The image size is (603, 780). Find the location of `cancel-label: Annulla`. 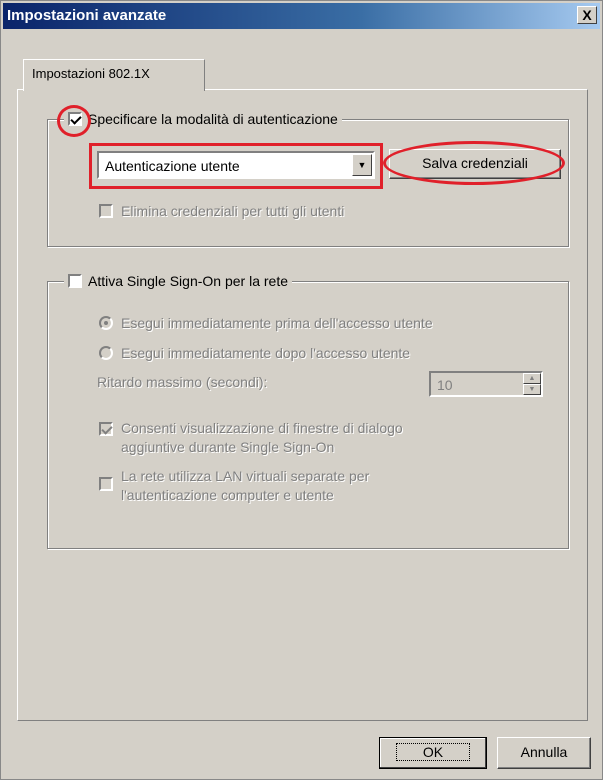

cancel-label: Annulla is located at coordinates (544, 752).